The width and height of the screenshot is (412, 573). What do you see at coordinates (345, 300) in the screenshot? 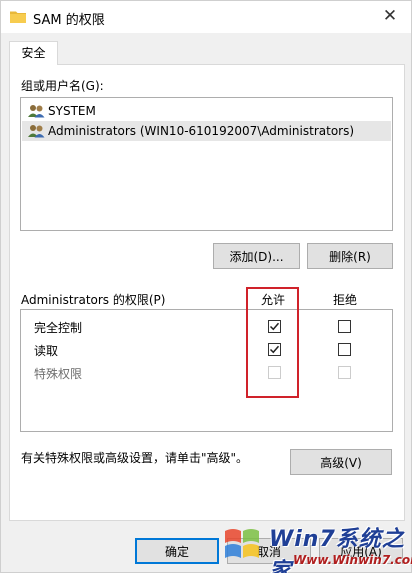
I see `deny-column-label: 拒绝` at bounding box center [345, 300].